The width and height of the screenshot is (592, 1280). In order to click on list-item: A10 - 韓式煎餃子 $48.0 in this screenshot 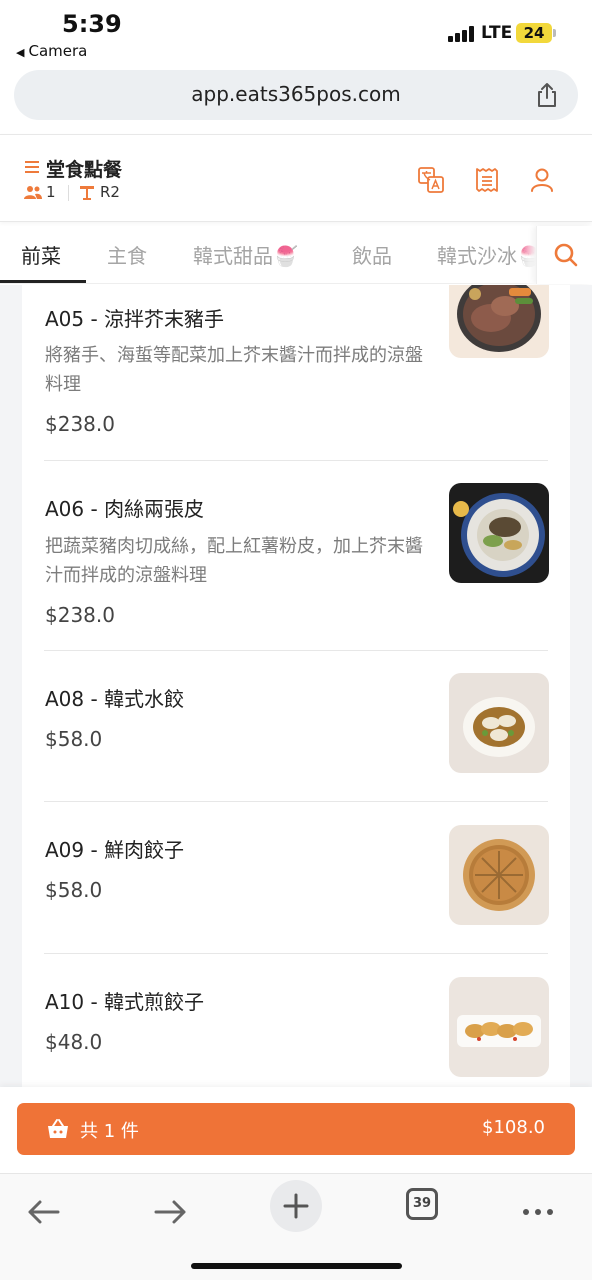, I will do `click(296, 1020)`.